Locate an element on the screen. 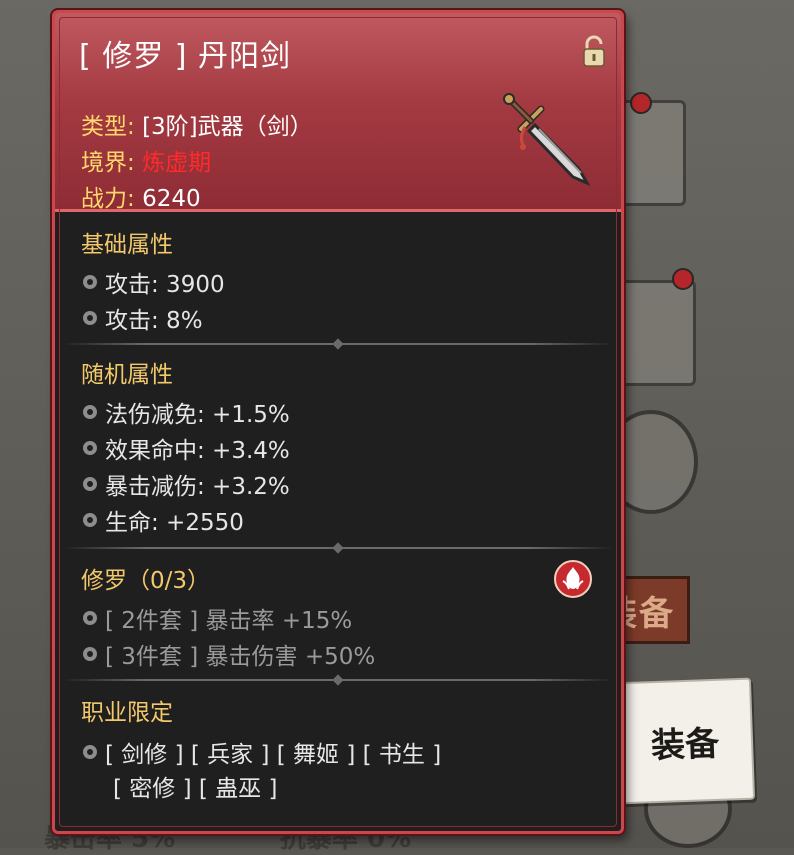  class-limit-line: [ 密修 ] [ 蛊巫 ] is located at coordinates (195, 786).